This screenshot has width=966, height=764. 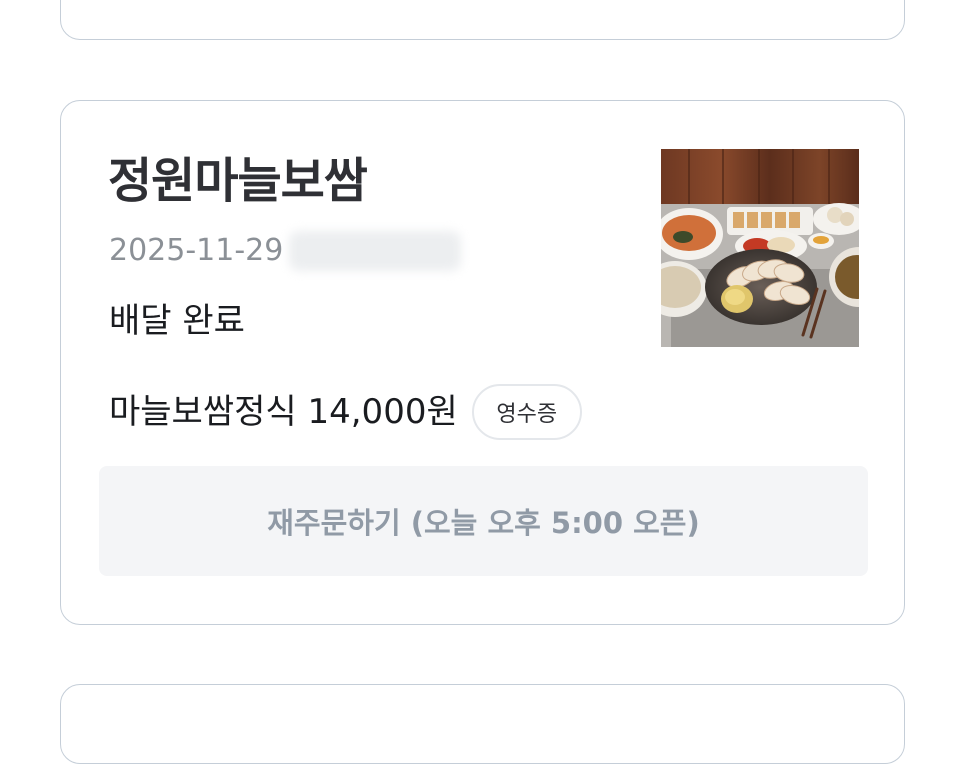 What do you see at coordinates (482, 20) in the screenshot?
I see `previous-order-card` at bounding box center [482, 20].